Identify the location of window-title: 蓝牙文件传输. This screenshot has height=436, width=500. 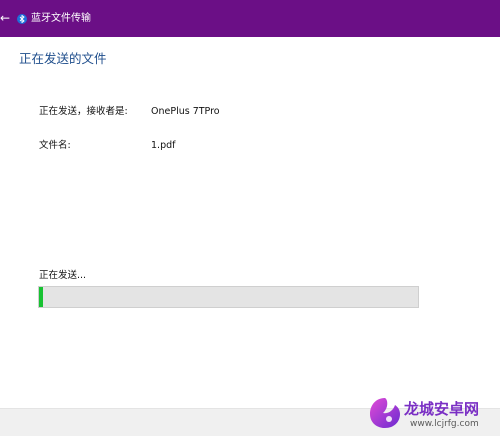
(61, 18).